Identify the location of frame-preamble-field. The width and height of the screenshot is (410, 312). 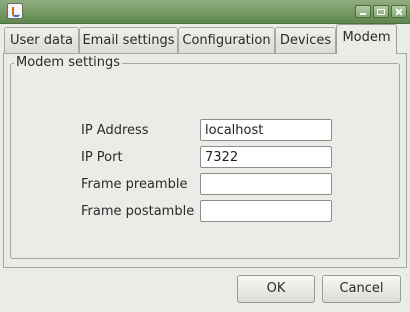
(266, 184).